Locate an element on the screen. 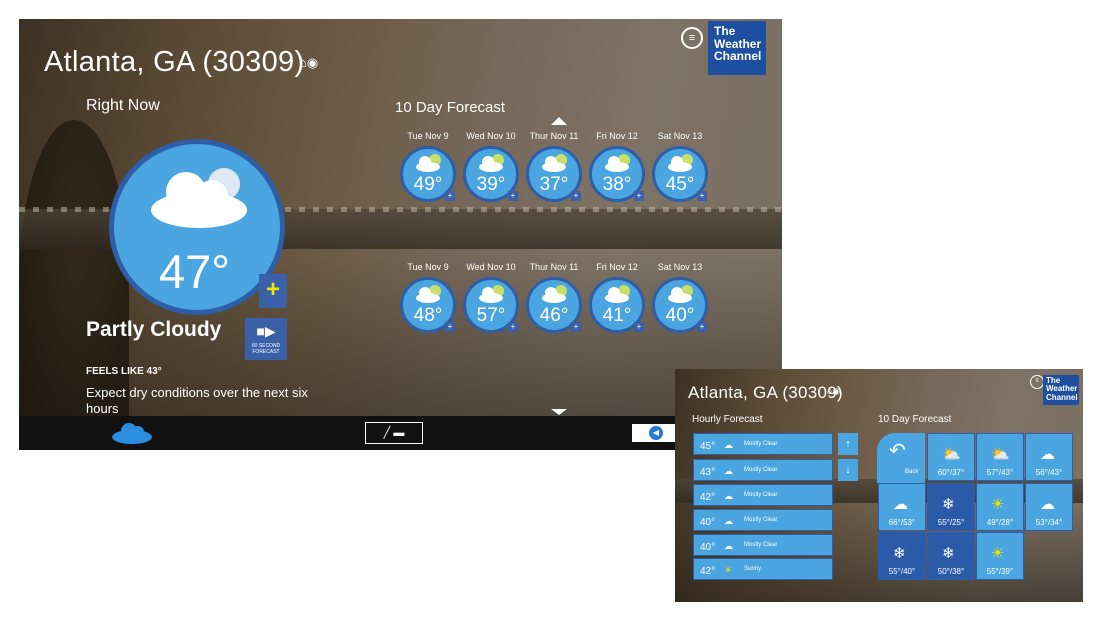 This screenshot has height=619, width=1100. forecast-tile: ☀ 55°/39° is located at coordinates (1000, 556).